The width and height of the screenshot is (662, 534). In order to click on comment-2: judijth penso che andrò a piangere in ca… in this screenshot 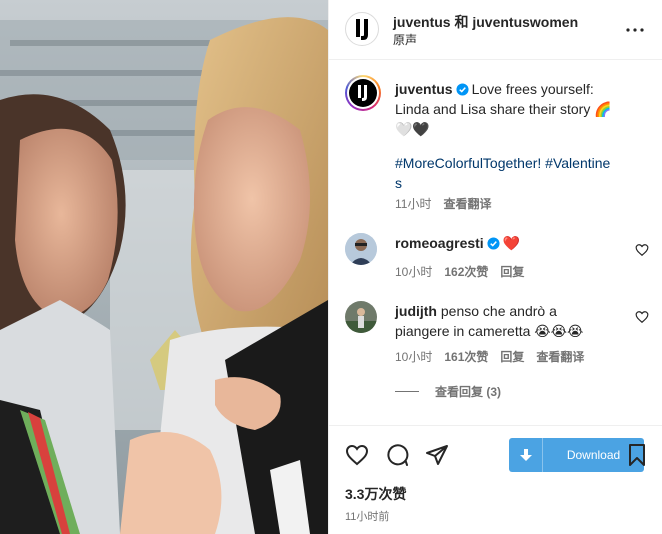, I will do `click(489, 321)`.